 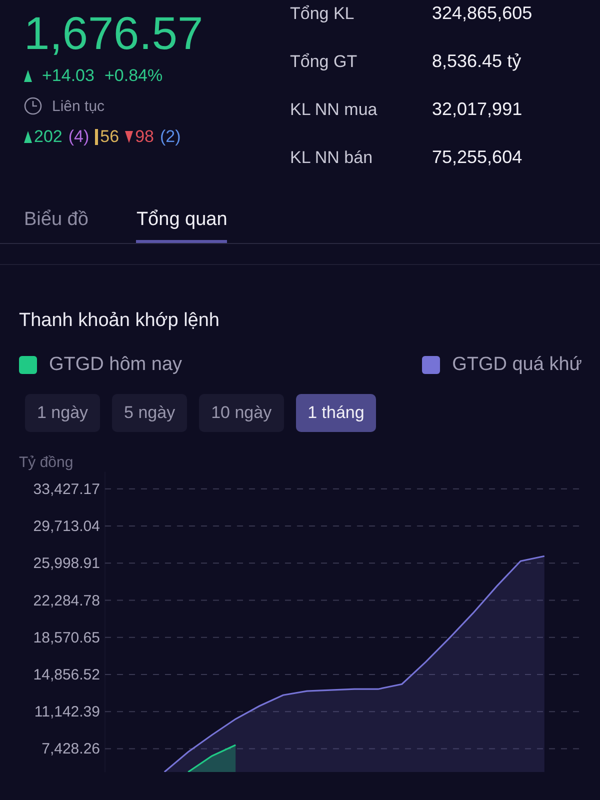 What do you see at coordinates (133, 76) in the screenshot?
I see `change-percent: +0.84%` at bounding box center [133, 76].